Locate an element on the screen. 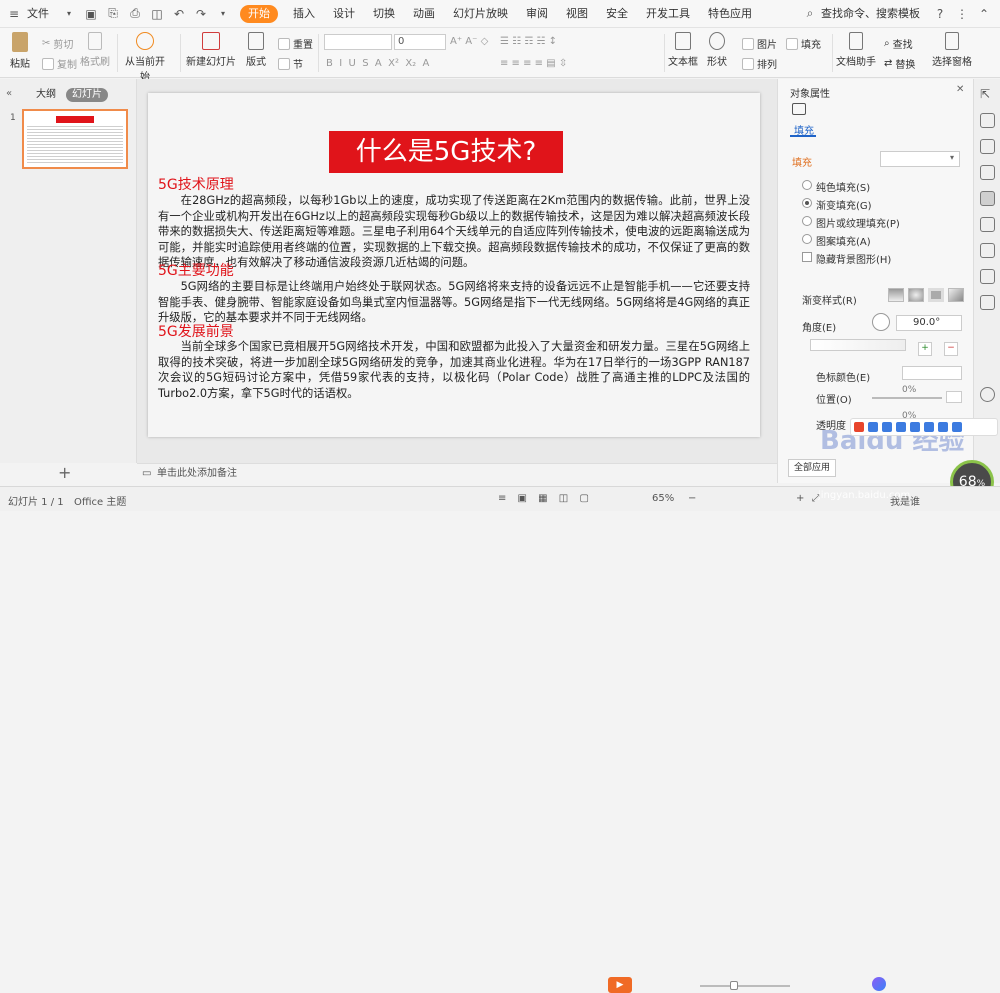 This screenshot has height=993, width=1000. layout-icon is located at coordinates (987, 224).